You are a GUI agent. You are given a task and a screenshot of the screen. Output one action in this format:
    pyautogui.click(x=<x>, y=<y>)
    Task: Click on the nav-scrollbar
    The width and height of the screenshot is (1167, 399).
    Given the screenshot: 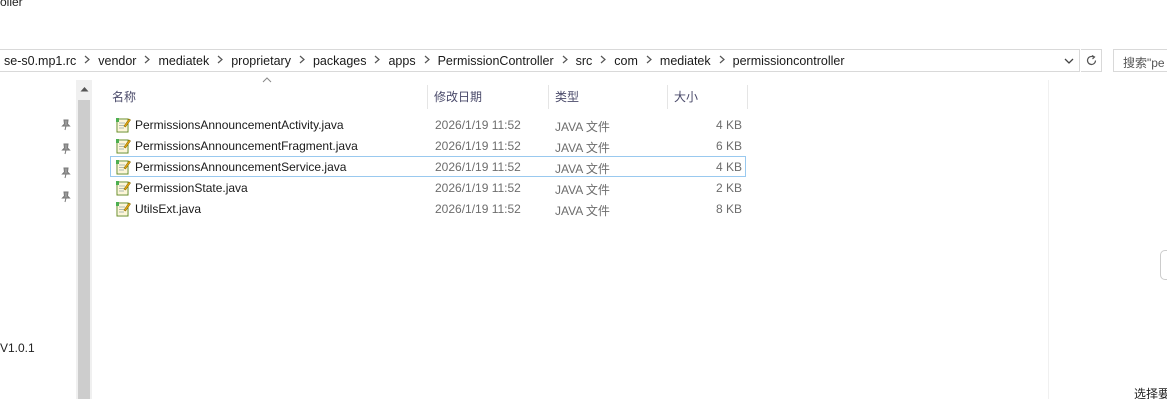 What is the action you would take?
    pyautogui.click(x=84, y=239)
    